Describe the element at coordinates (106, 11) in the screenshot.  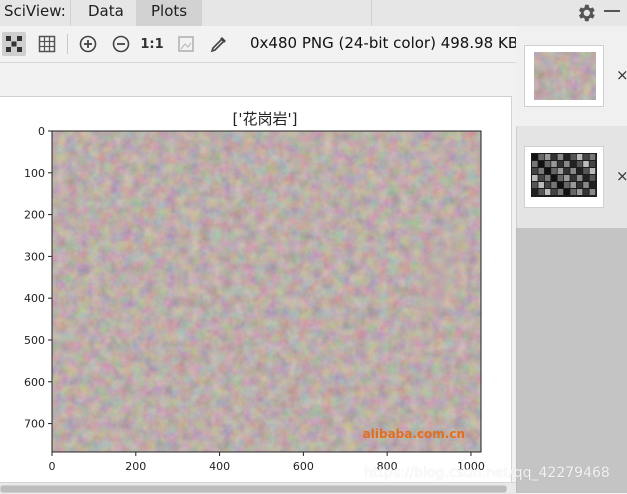
I see `tab-data: Data` at that location.